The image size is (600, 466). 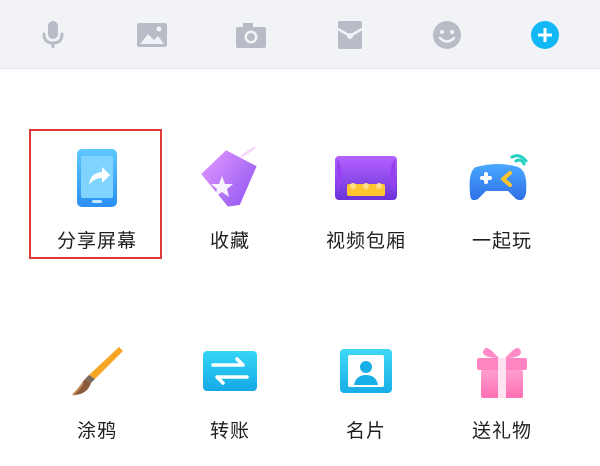 What do you see at coordinates (97, 371) in the screenshot?
I see `paintbrush-icon` at bounding box center [97, 371].